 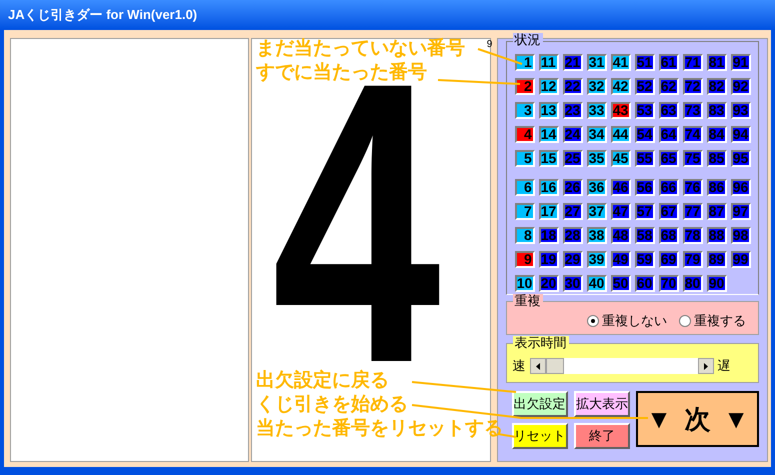 What do you see at coordinates (548, 187) in the screenshot?
I see `number-cell: 16` at bounding box center [548, 187].